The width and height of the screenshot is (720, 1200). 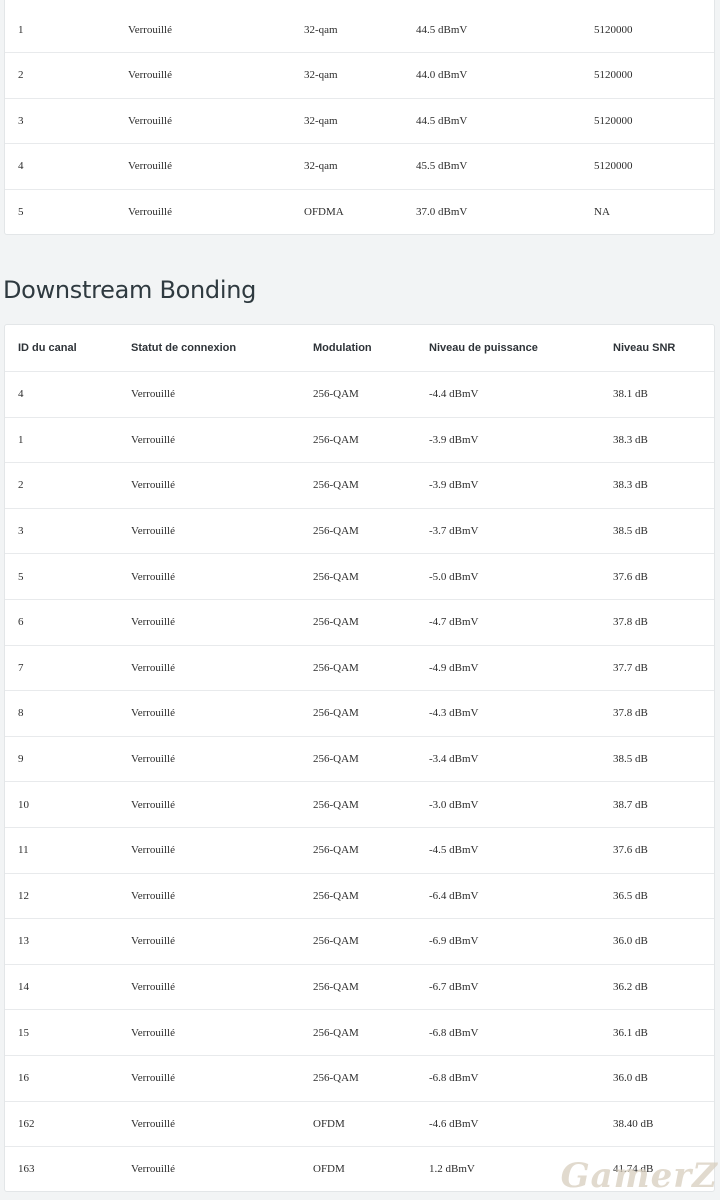 I want to click on table-row: 4 Verrouillé 32-qam 45.5 dBmV 5120000, so click(x=359, y=166).